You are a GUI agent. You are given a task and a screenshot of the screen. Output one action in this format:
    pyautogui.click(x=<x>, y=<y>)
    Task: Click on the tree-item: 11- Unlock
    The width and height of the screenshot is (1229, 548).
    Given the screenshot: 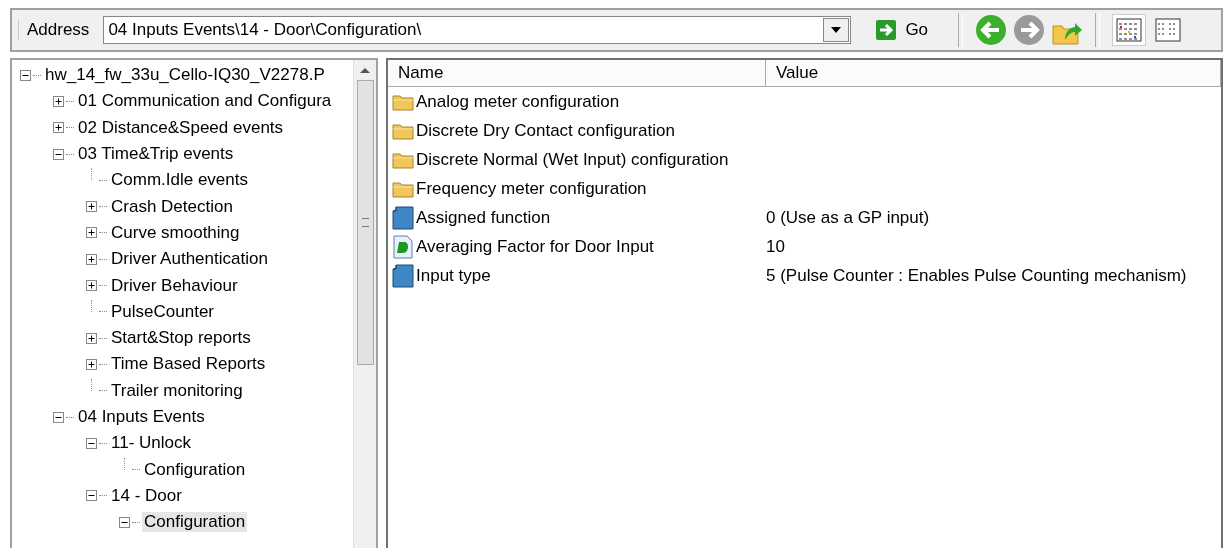 What is the action you would take?
    pyautogui.click(x=151, y=443)
    